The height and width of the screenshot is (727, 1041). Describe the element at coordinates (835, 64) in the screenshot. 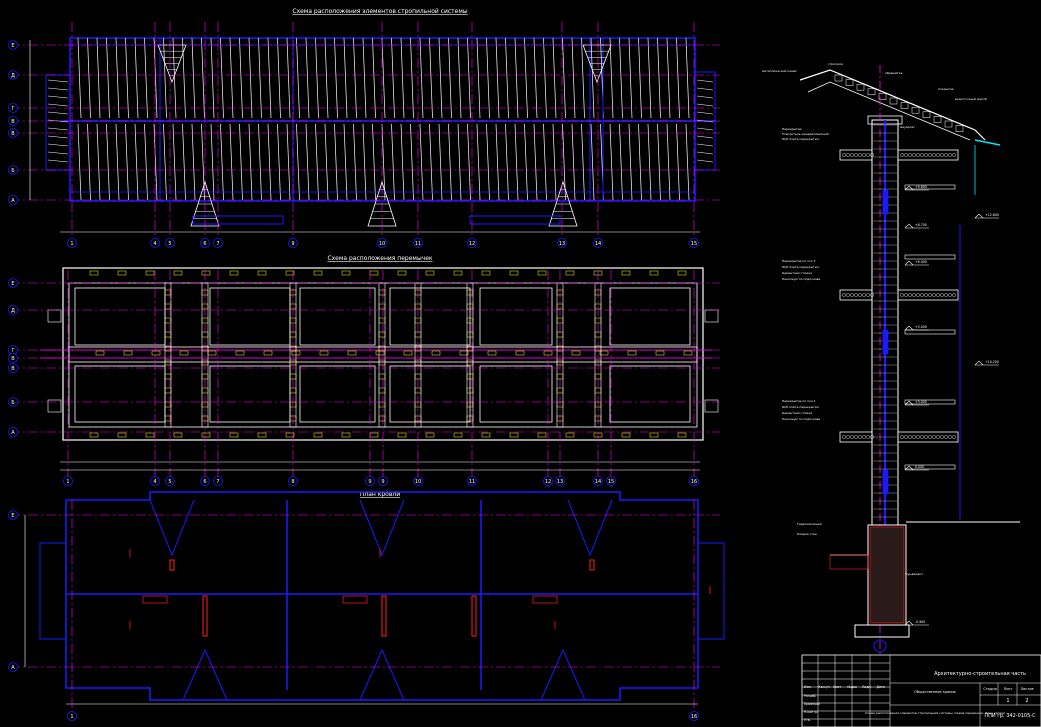

I see `section-callout: стропила` at that location.